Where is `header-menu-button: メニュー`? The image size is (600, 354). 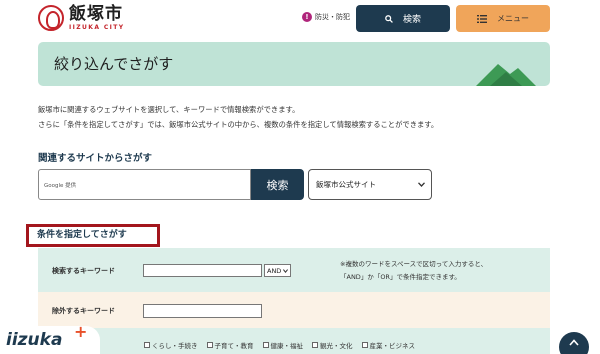 header-menu-button: メニュー is located at coordinates (503, 18).